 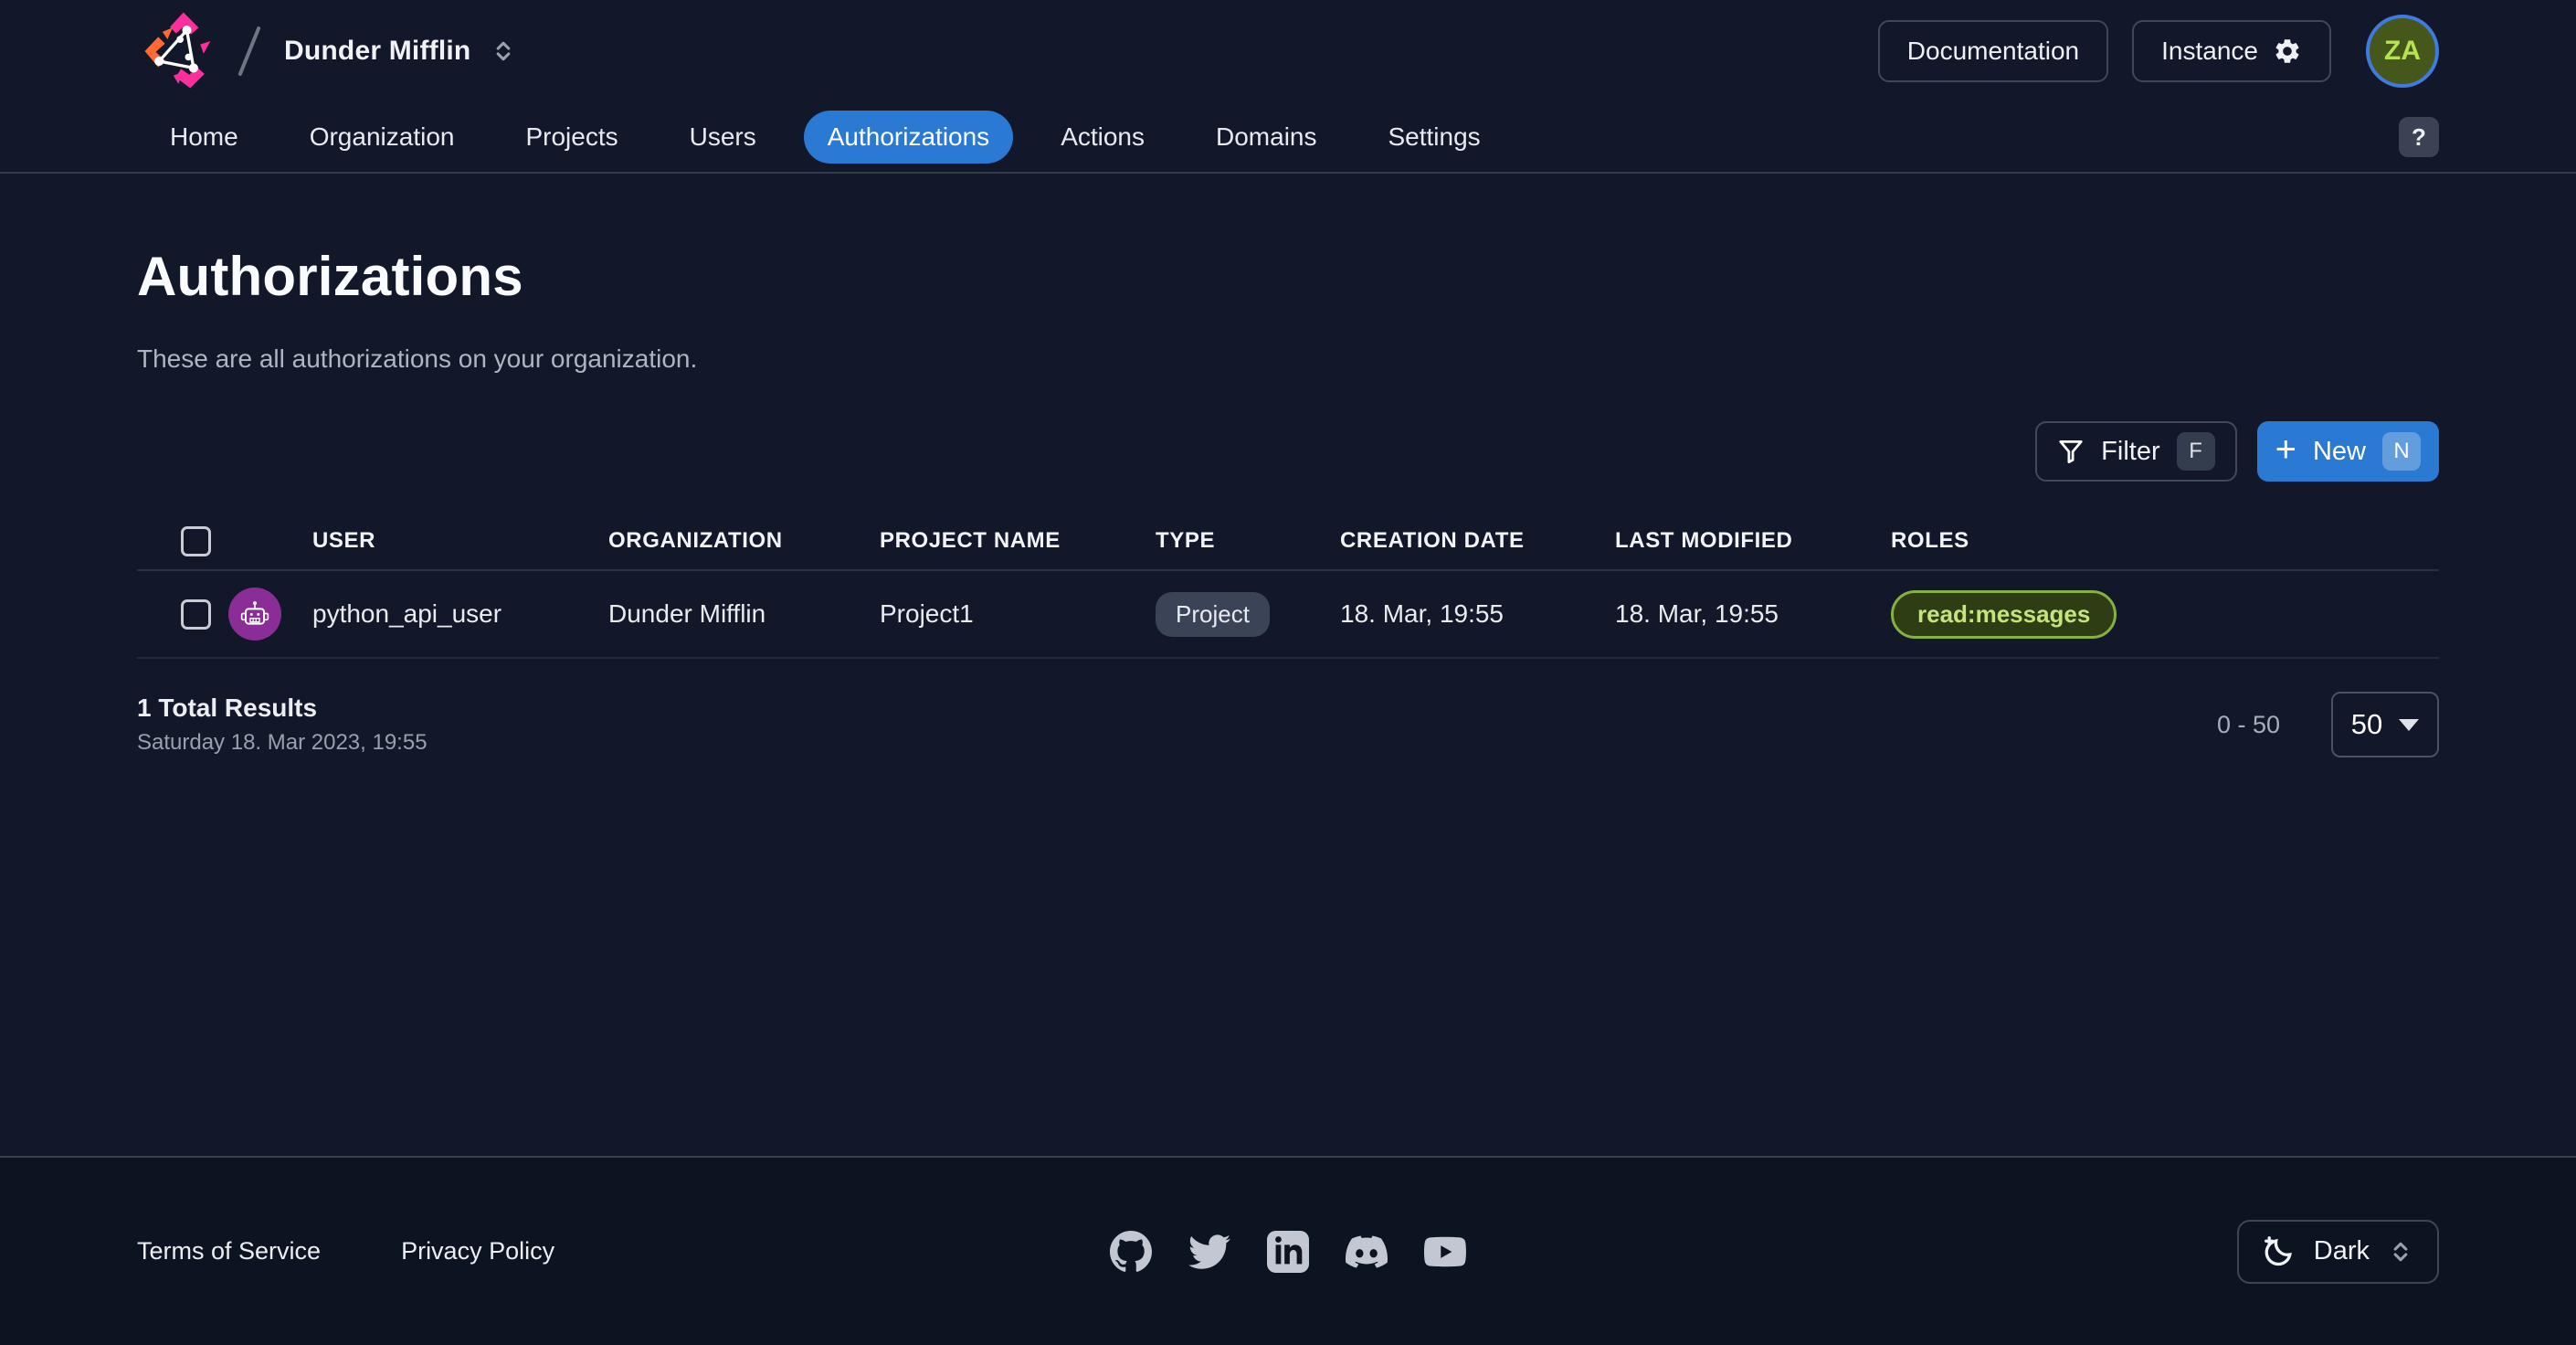 What do you see at coordinates (1422, 613) in the screenshot?
I see `cell-creation-date: 18. Mar, 19:55` at bounding box center [1422, 613].